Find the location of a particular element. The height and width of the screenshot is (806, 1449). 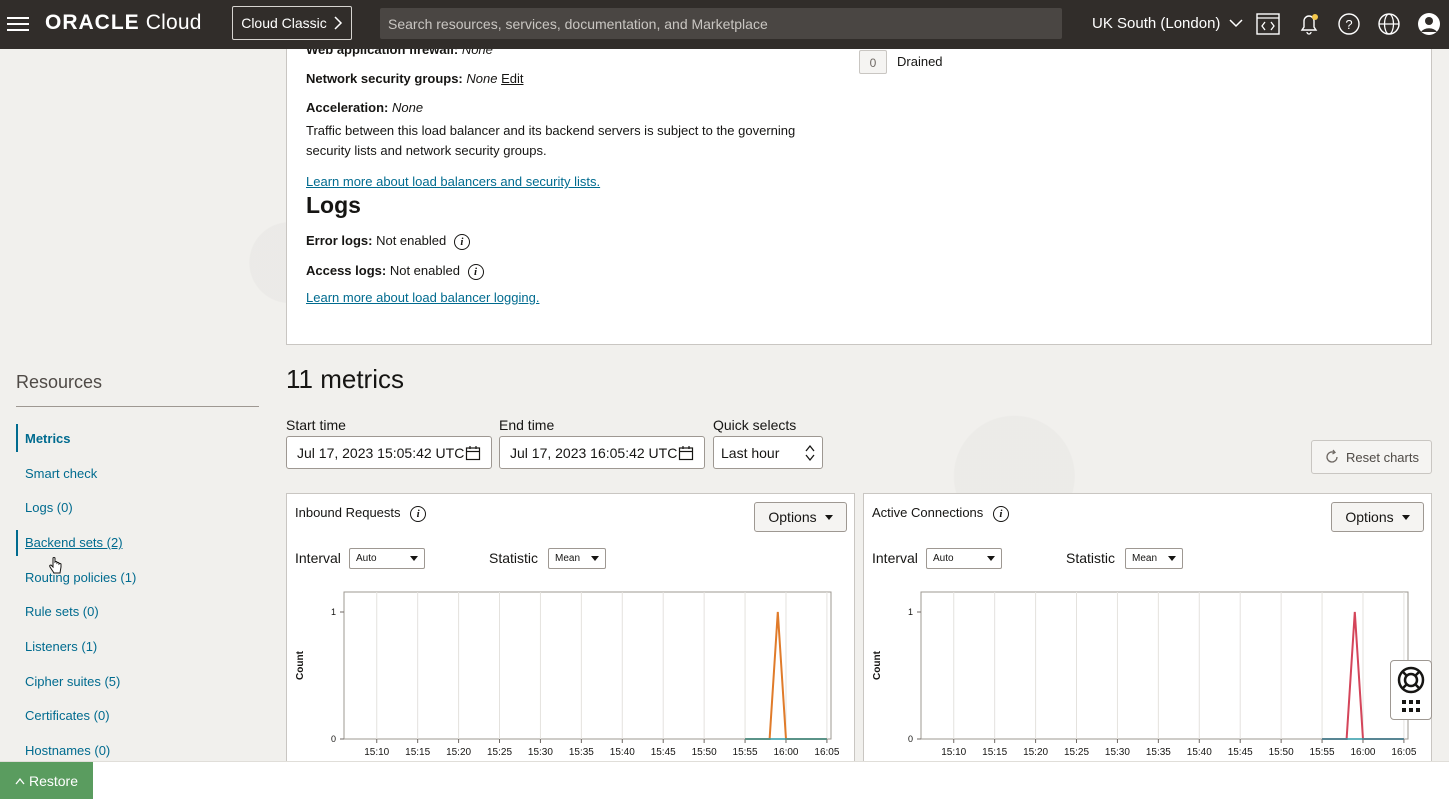

access-logs-row: Access logs: Not enabled i is located at coordinates (395, 271).